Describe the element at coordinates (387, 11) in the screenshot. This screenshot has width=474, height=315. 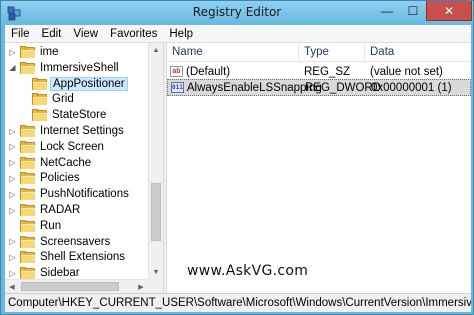
I see `minimize-button: —` at that location.